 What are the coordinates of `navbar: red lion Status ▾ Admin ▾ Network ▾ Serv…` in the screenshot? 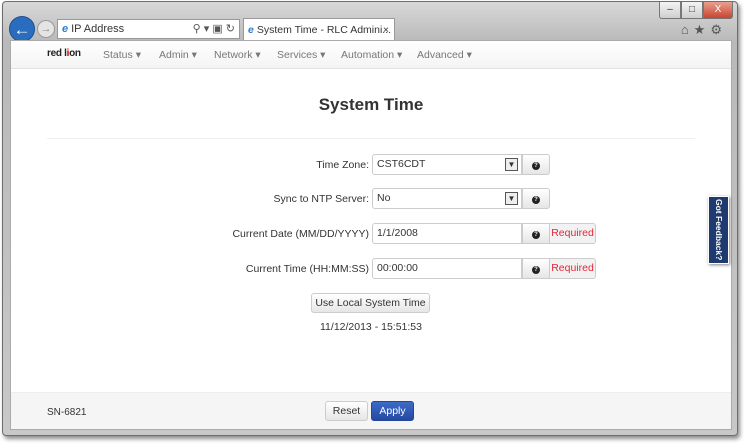 It's located at (371, 55).